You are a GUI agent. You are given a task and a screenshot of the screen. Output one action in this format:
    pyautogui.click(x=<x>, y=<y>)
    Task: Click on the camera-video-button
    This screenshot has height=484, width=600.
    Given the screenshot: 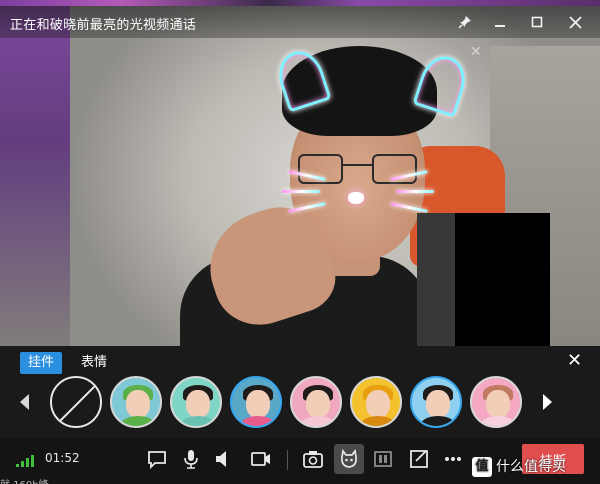 What is the action you would take?
    pyautogui.click(x=261, y=459)
    